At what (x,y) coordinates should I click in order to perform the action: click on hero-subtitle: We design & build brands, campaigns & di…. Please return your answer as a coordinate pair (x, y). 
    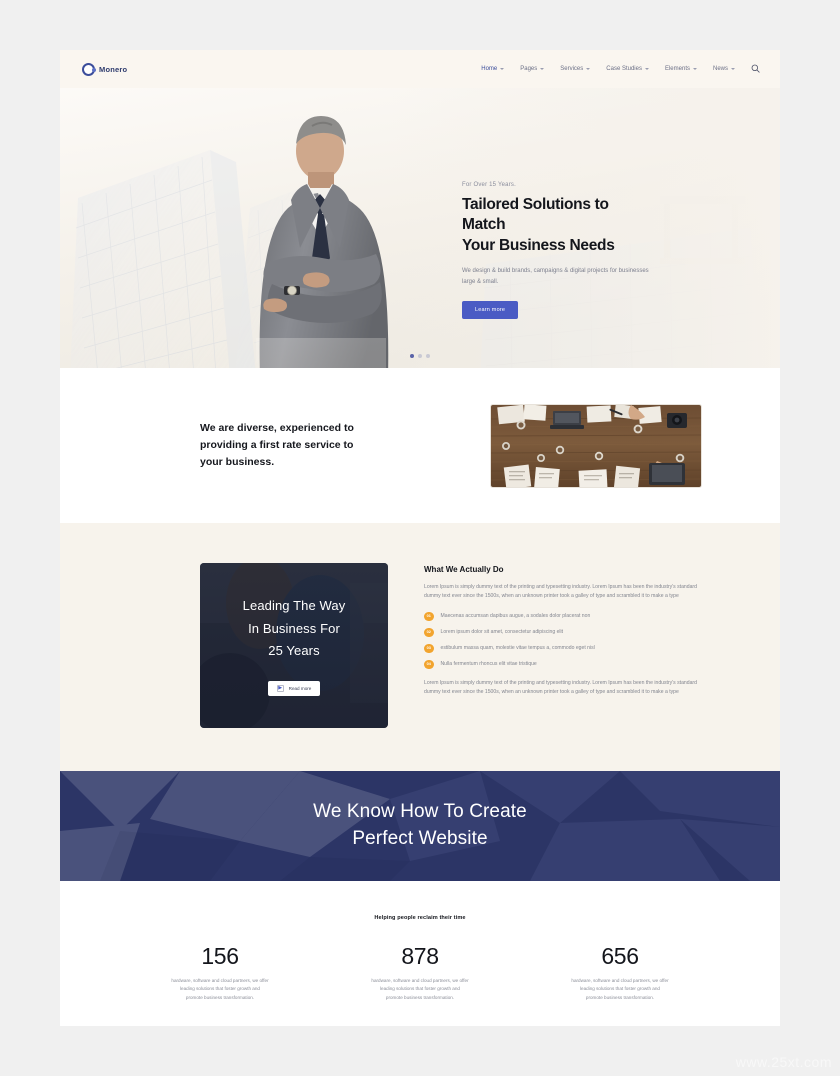
    Looking at the image, I should click on (555, 276).